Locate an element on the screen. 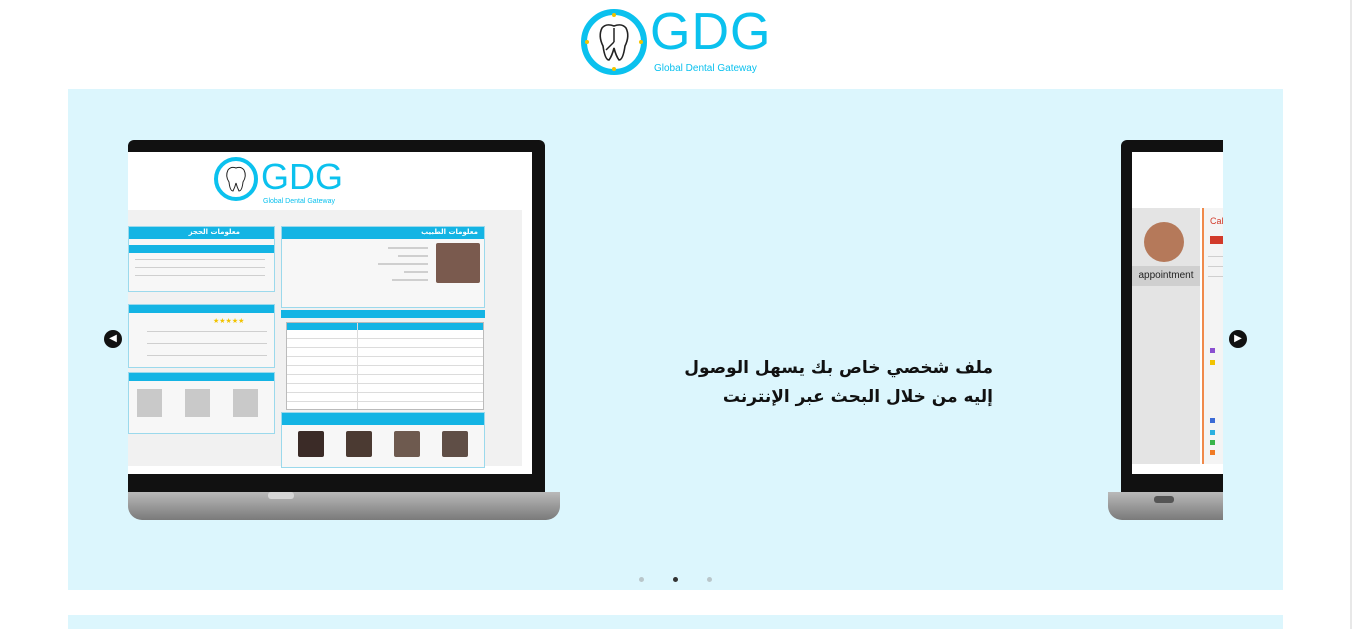 This screenshot has width=1352, height=629. laptop-screen-next: appointment Cal is located at coordinates (1177, 313).